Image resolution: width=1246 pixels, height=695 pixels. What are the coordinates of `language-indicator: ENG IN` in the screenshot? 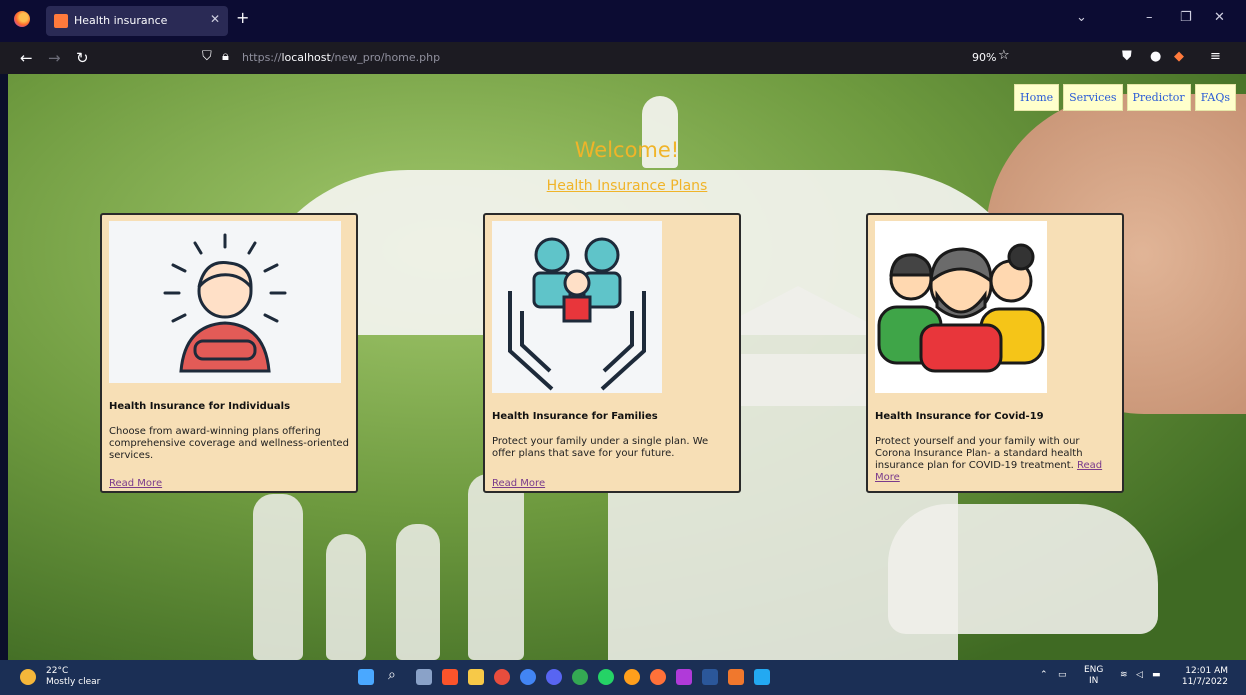 It's located at (1093, 676).